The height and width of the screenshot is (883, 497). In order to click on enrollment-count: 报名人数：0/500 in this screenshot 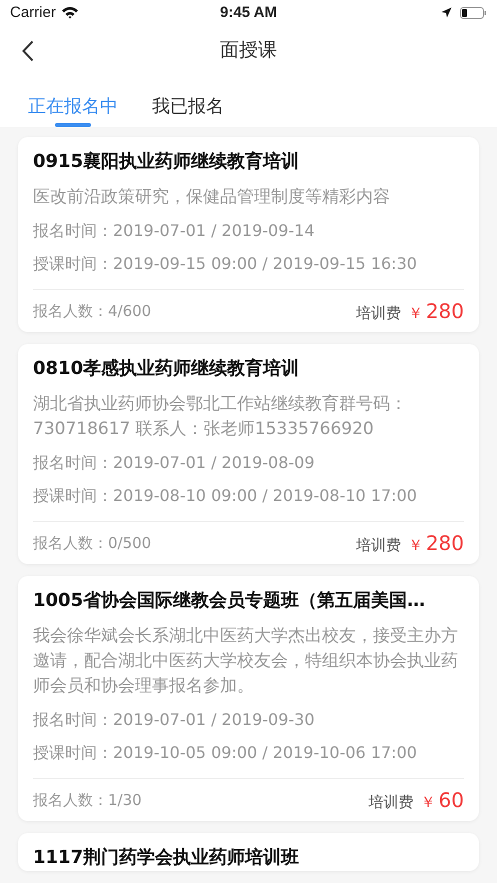, I will do `click(92, 543)`.